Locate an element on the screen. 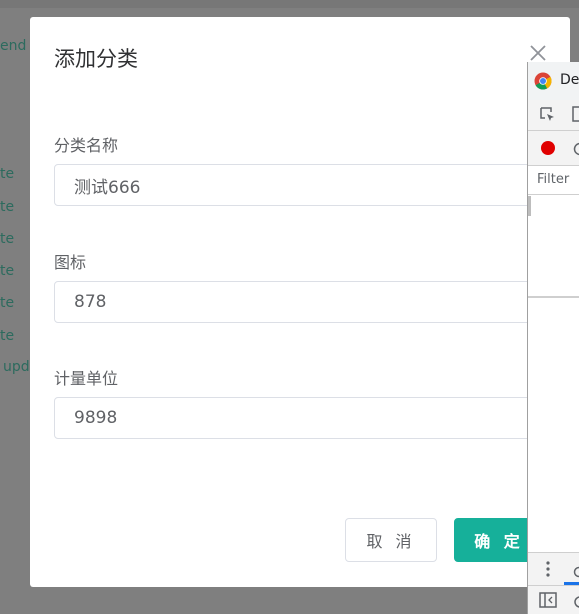 The image size is (579, 614). inspect-element-icon is located at coordinates (548, 117).